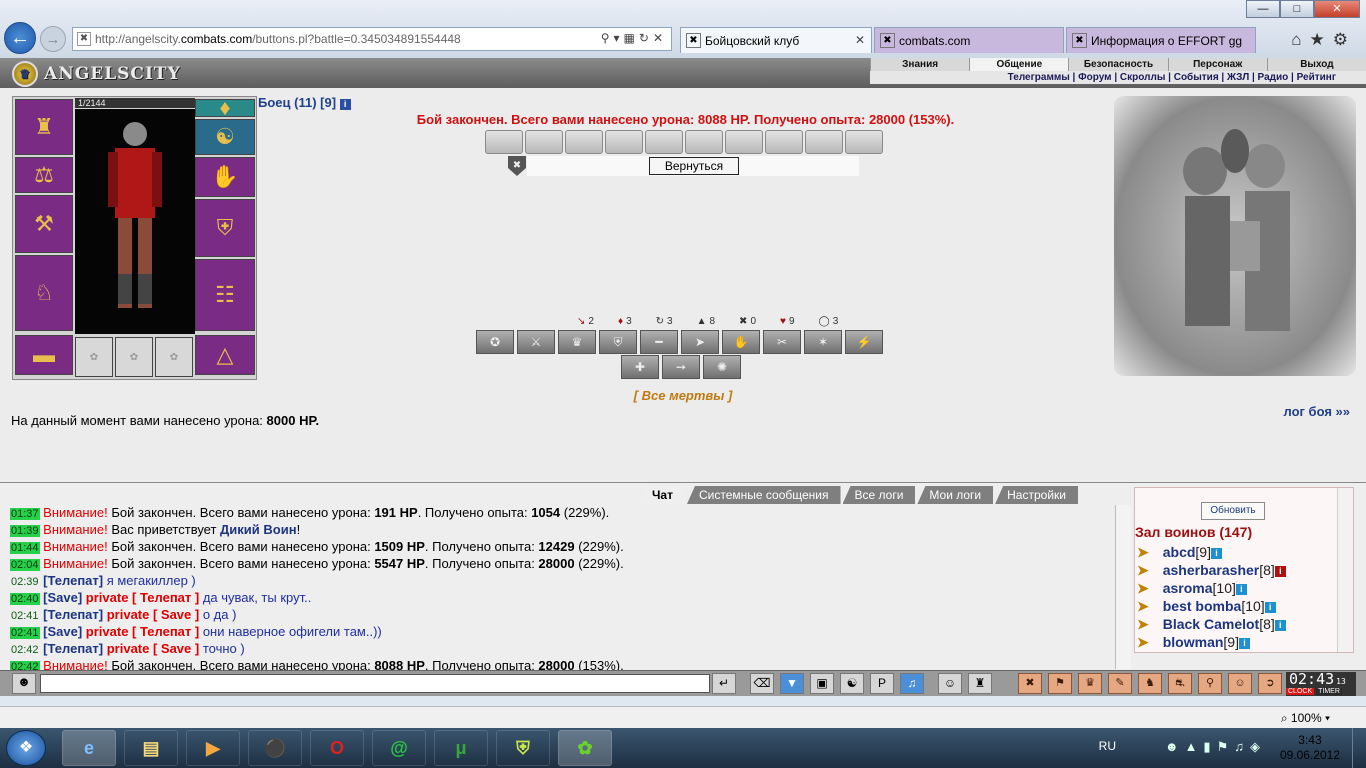  I want to click on tab-combats: ✖ combats.com, so click(969, 40).